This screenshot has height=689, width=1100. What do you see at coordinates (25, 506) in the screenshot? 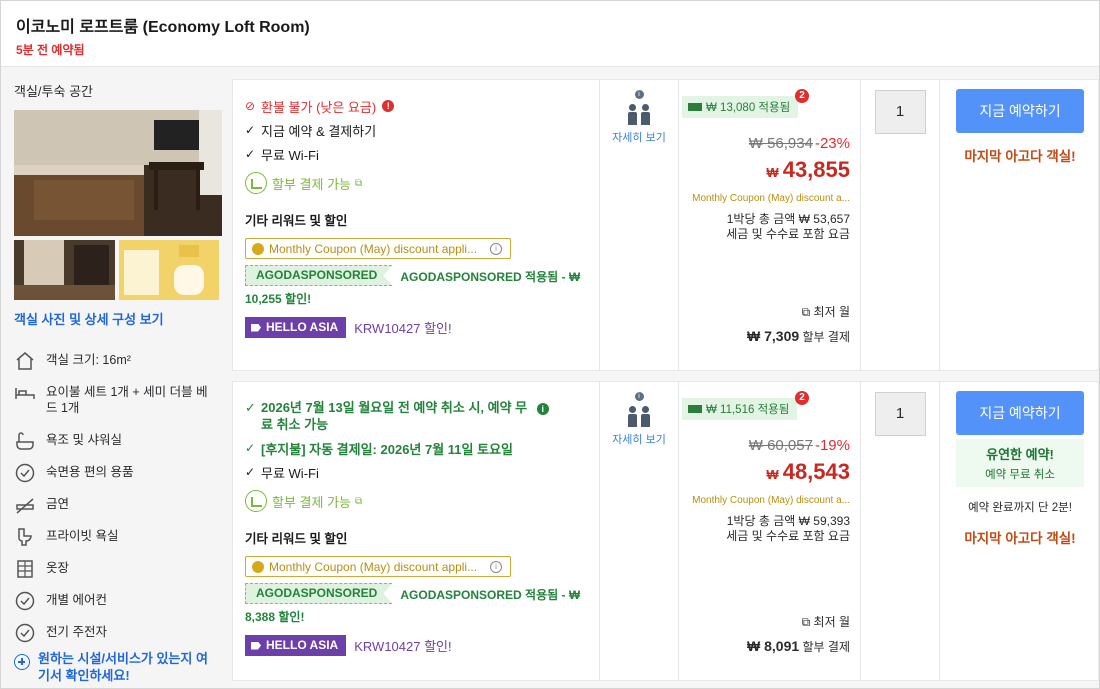
I see `no-smoking-icon` at bounding box center [25, 506].